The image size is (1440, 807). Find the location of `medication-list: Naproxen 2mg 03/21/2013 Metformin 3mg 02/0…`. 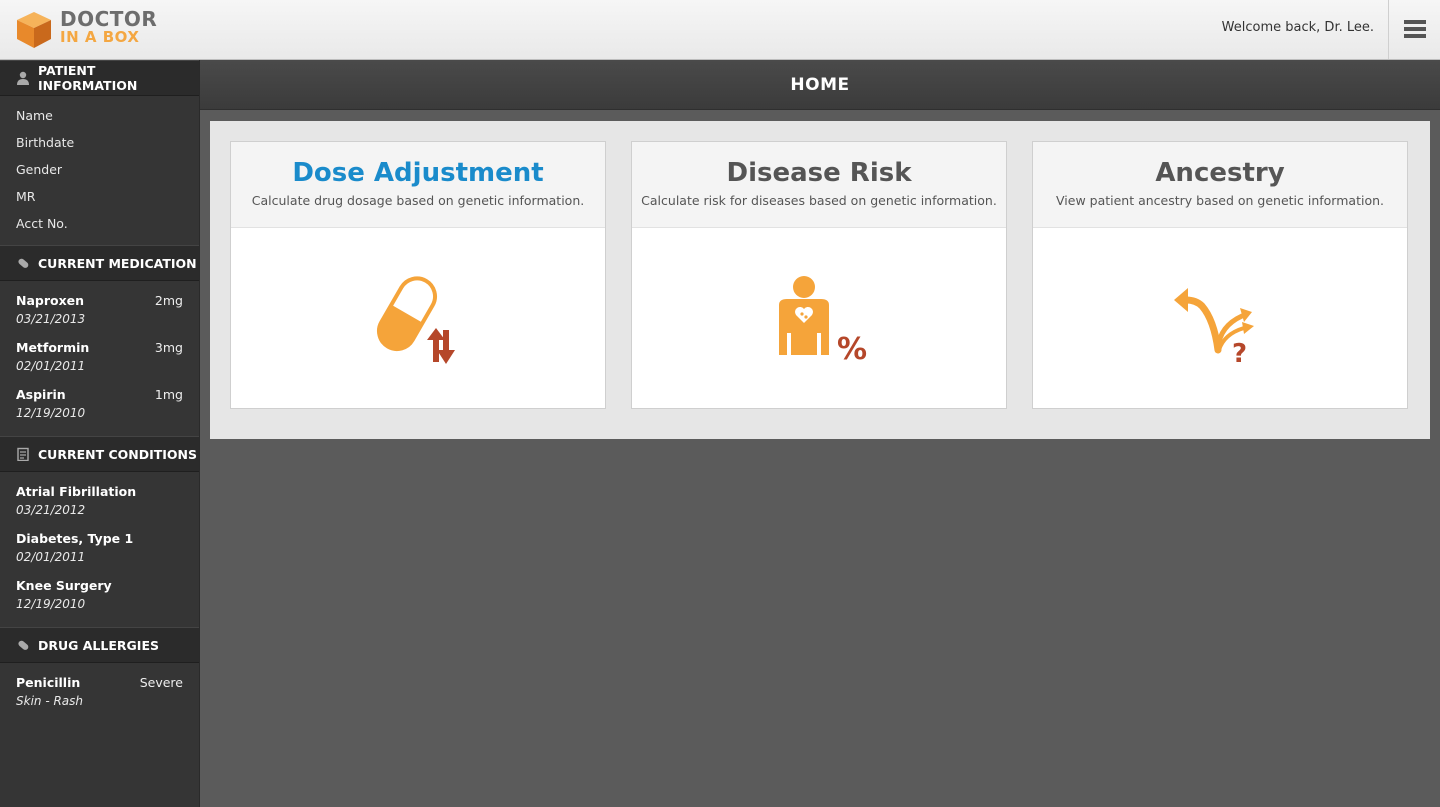

medication-list: Naproxen 2mg 03/21/2013 Metformin 3mg 02/0… is located at coordinates (99, 358).